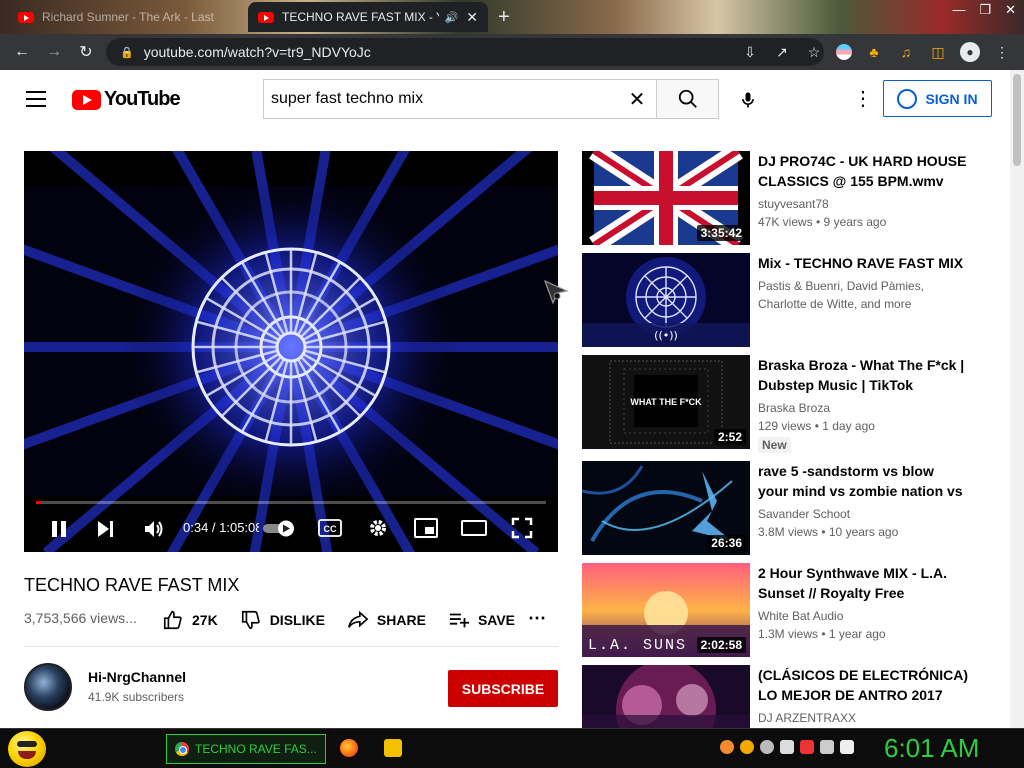  I want to click on volume-icon, so click(154, 529).